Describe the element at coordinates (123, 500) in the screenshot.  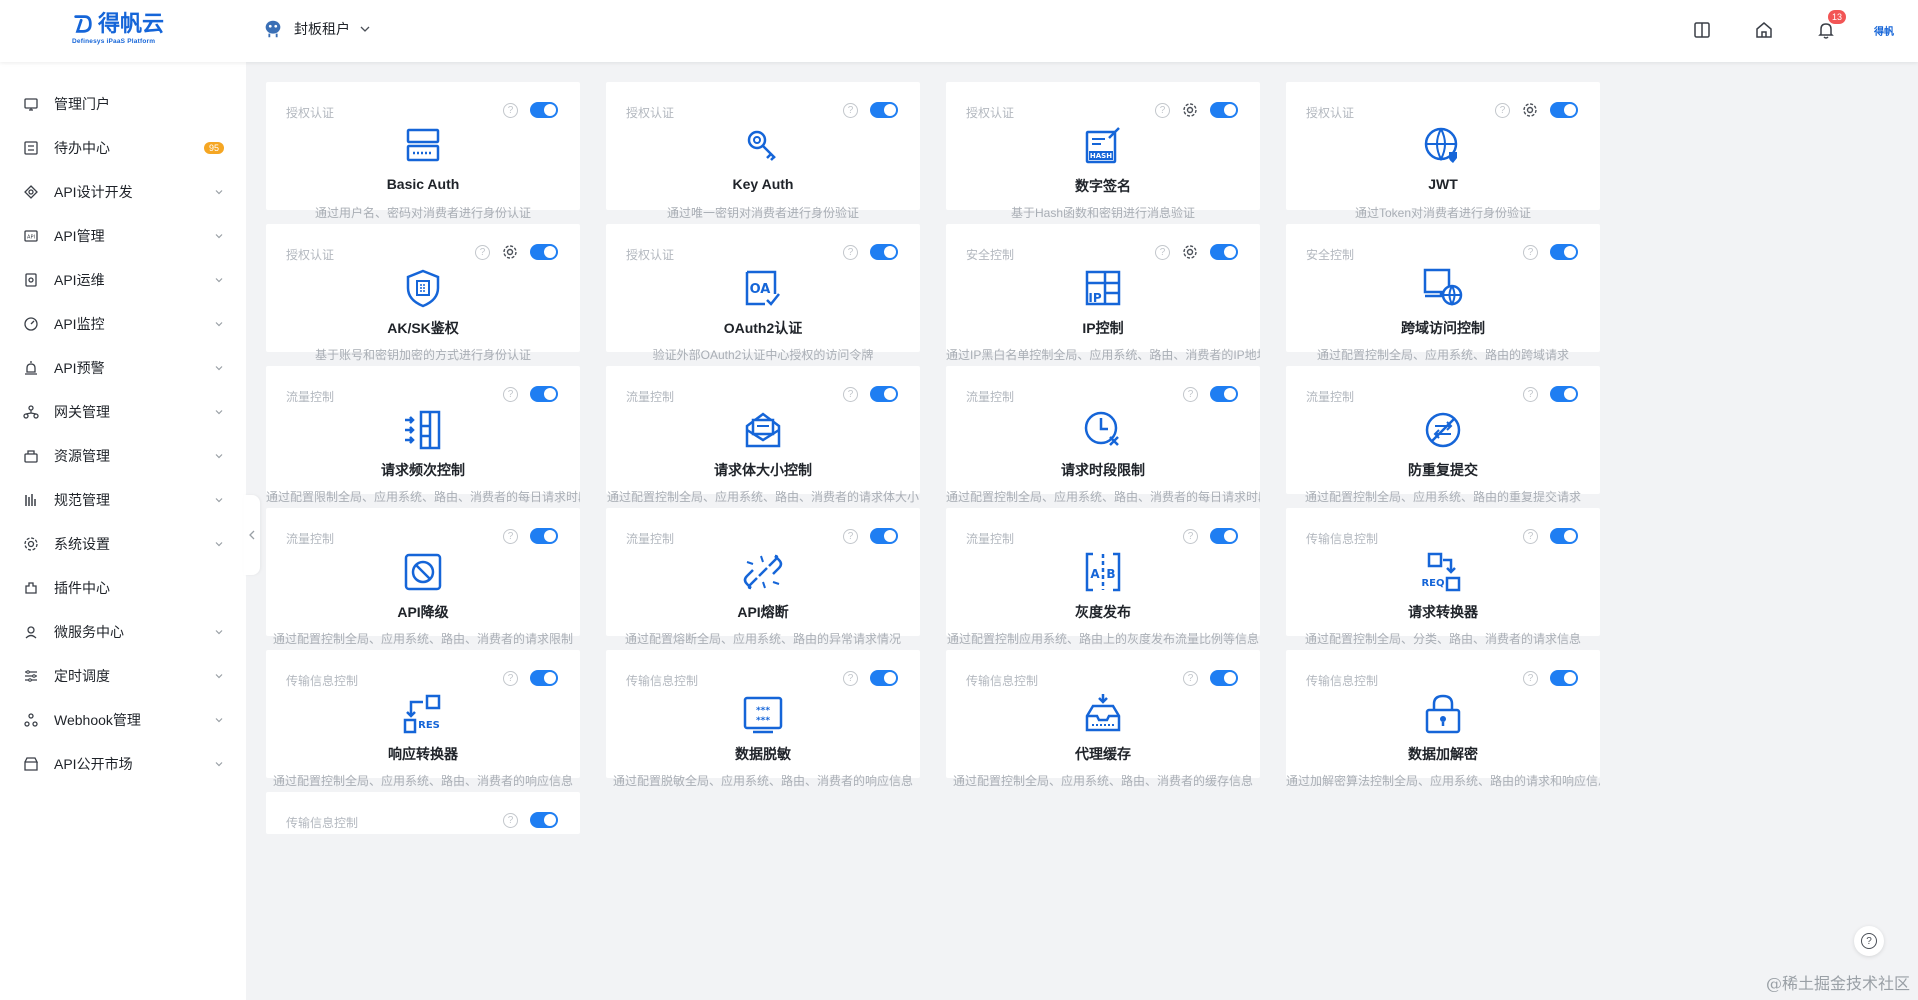
I see `sidebar-item-9: 规范管理` at that location.